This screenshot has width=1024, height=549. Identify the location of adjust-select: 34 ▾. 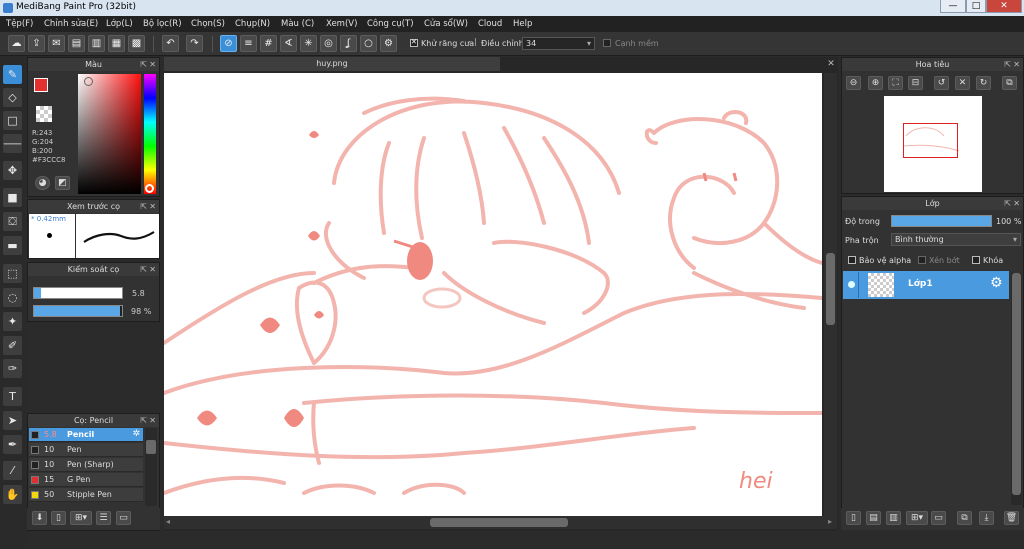
(558, 43).